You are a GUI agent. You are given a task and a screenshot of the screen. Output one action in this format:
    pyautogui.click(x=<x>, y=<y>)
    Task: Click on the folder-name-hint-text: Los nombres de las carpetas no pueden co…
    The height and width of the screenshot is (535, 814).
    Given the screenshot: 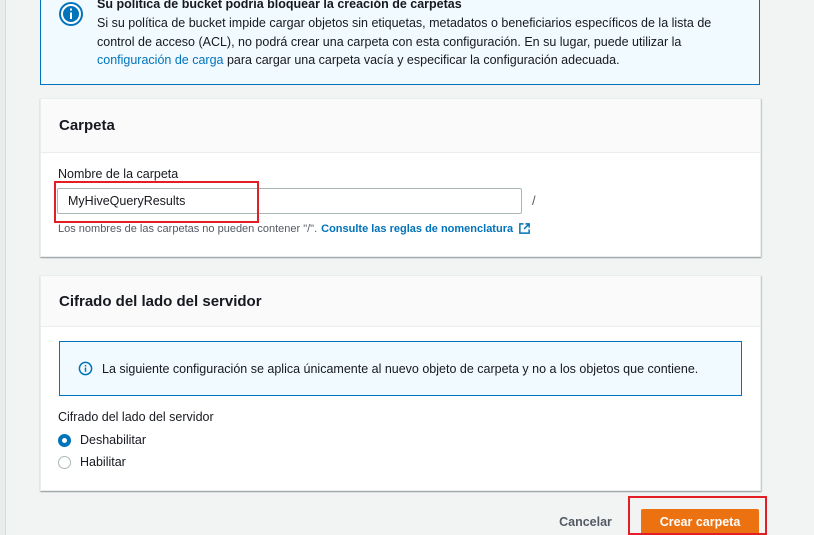 What is the action you would take?
    pyautogui.click(x=188, y=228)
    